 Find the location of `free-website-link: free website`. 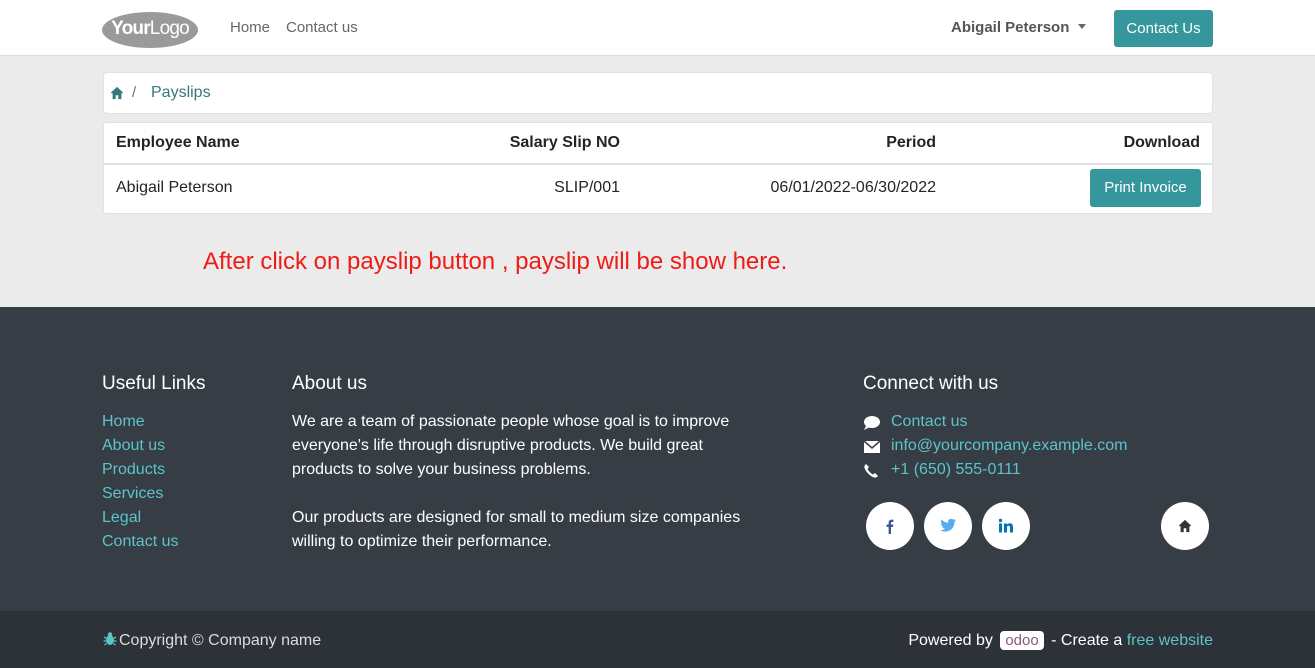

free-website-link: free website is located at coordinates (1170, 640).